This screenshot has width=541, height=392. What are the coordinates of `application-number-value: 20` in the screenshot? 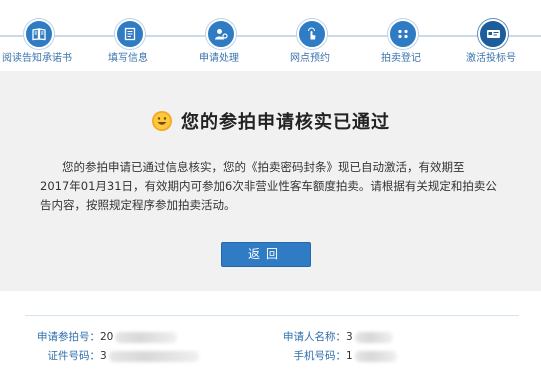 It's located at (107, 337).